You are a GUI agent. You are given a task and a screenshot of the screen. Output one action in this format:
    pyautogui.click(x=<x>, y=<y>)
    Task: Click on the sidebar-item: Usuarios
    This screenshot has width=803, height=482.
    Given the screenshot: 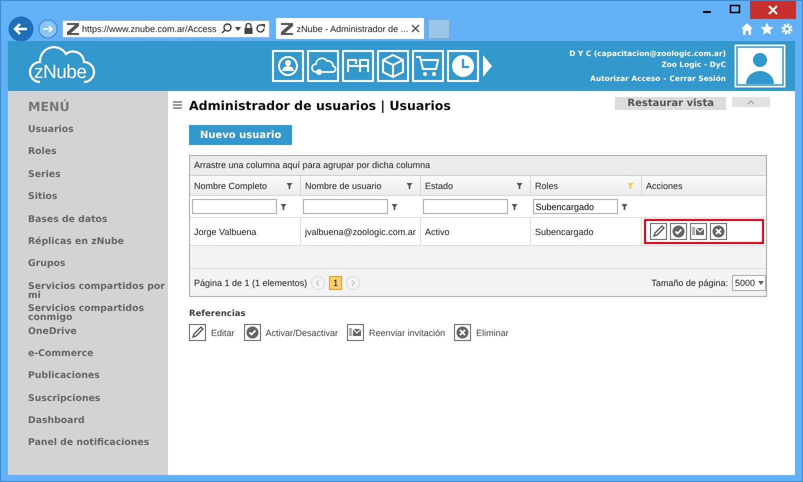 What is the action you would take?
    pyautogui.click(x=97, y=136)
    